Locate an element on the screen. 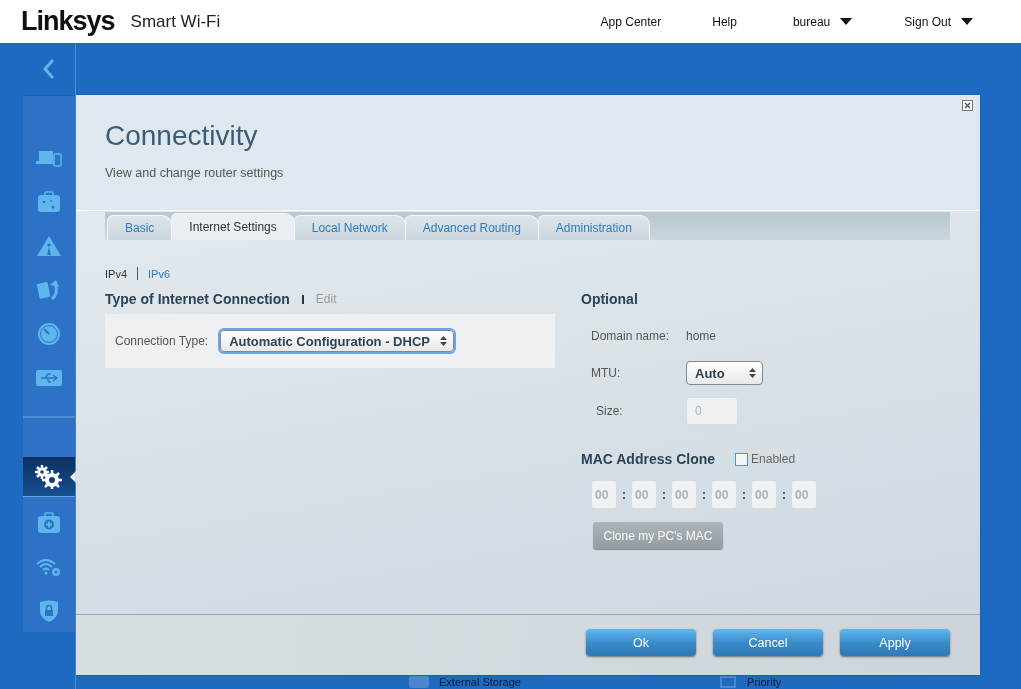  lock-shield-icon is located at coordinates (49, 611).